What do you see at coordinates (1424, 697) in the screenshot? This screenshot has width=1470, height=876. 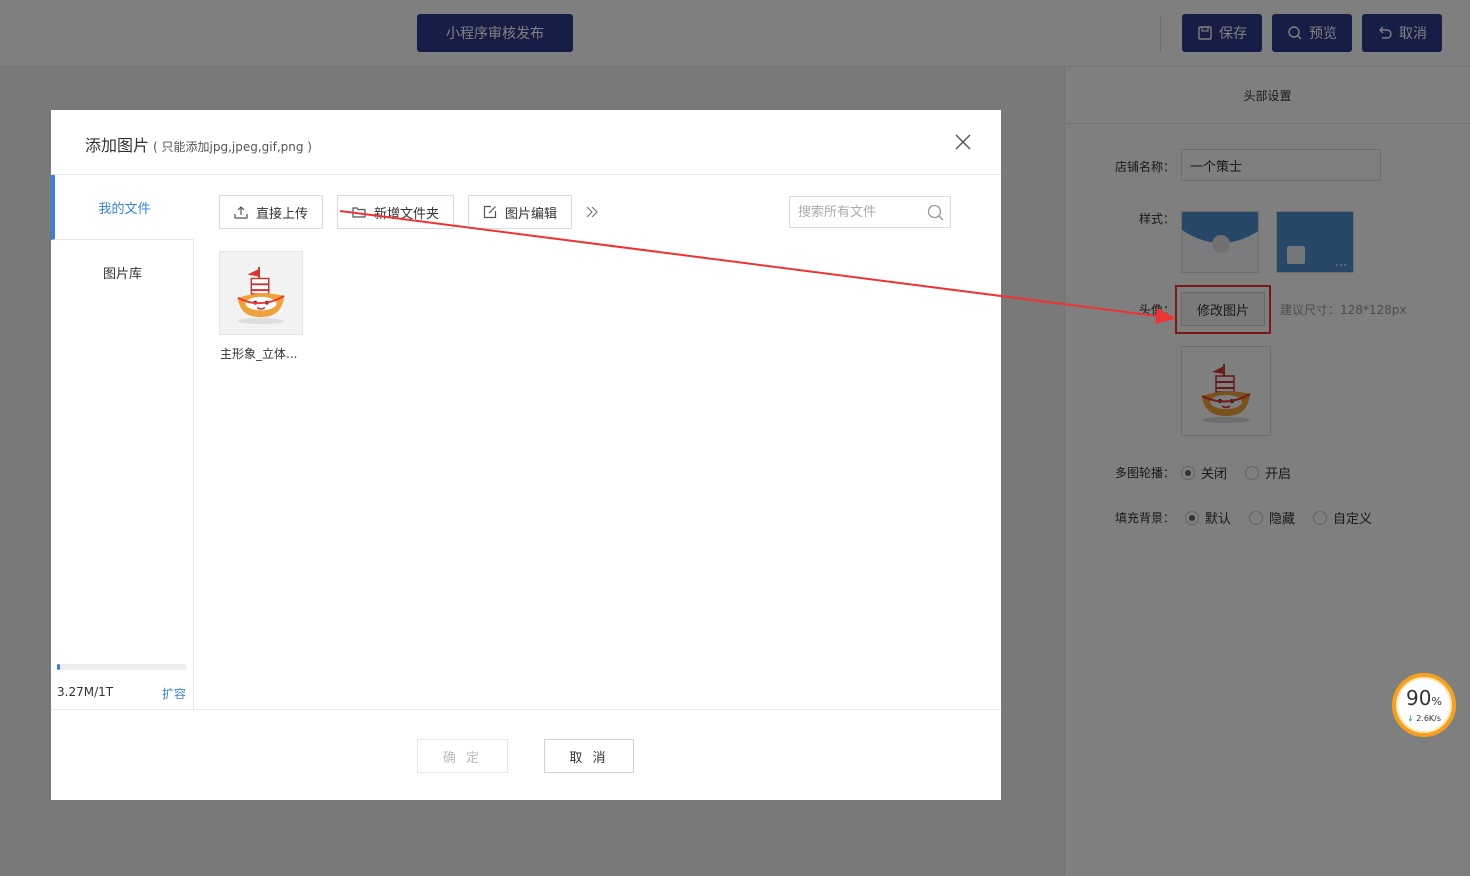 I see `speed-percent: 90%` at bounding box center [1424, 697].